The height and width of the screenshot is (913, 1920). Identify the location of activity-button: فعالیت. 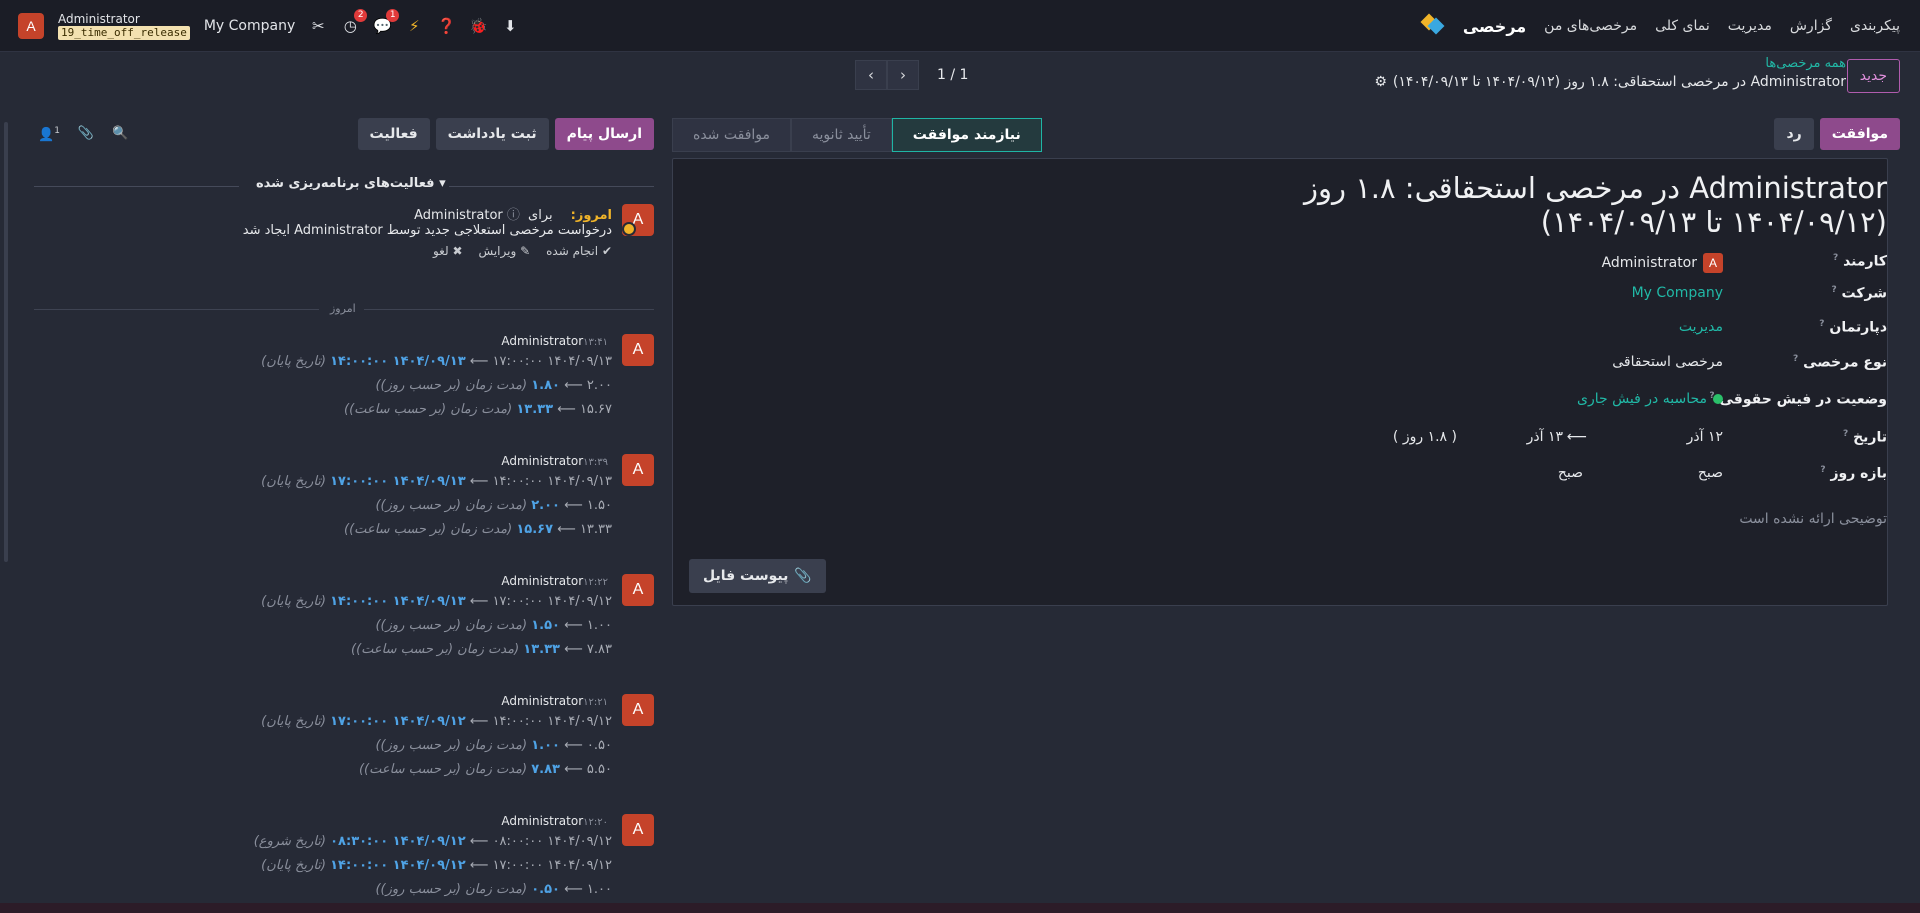
(393, 134).